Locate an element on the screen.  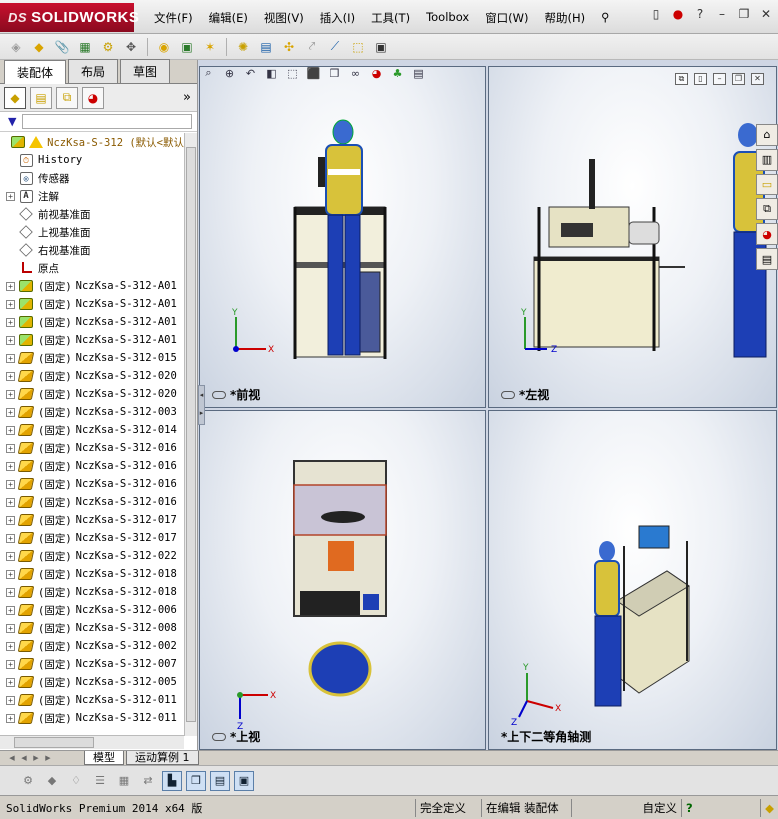
previous-view-icon: ↶ is located at coordinates (250, 73).